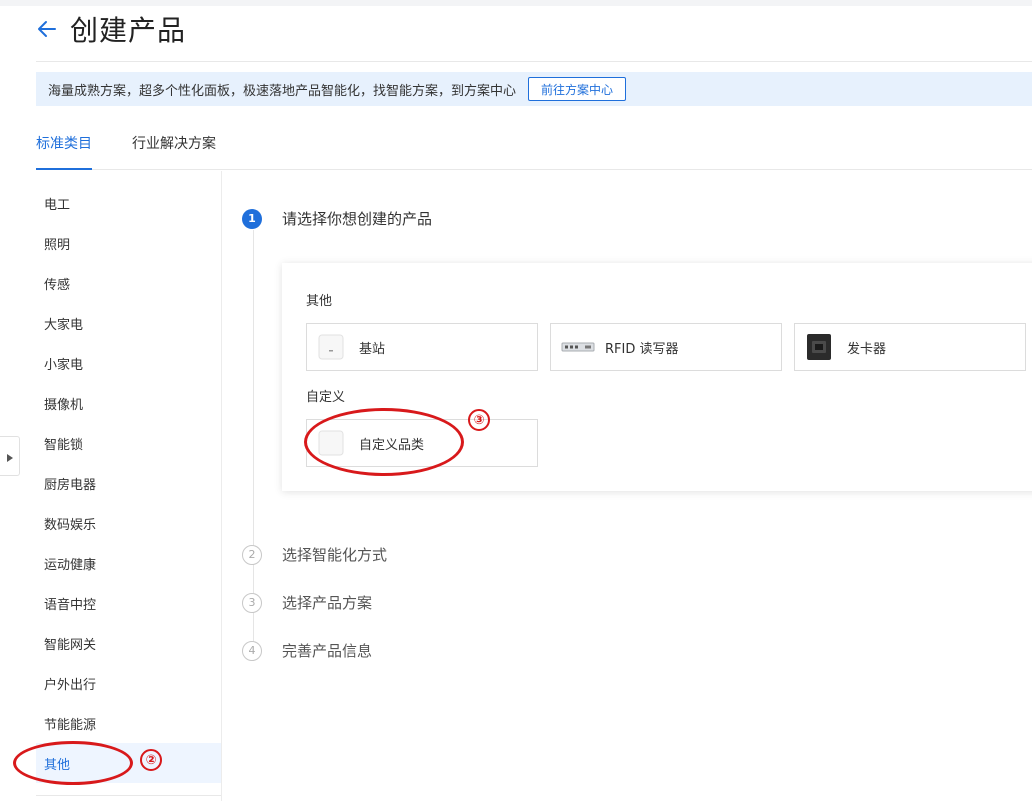 This screenshot has height=801, width=1032. Describe the element at coordinates (819, 347) in the screenshot. I see `card-issuer-icon` at that location.